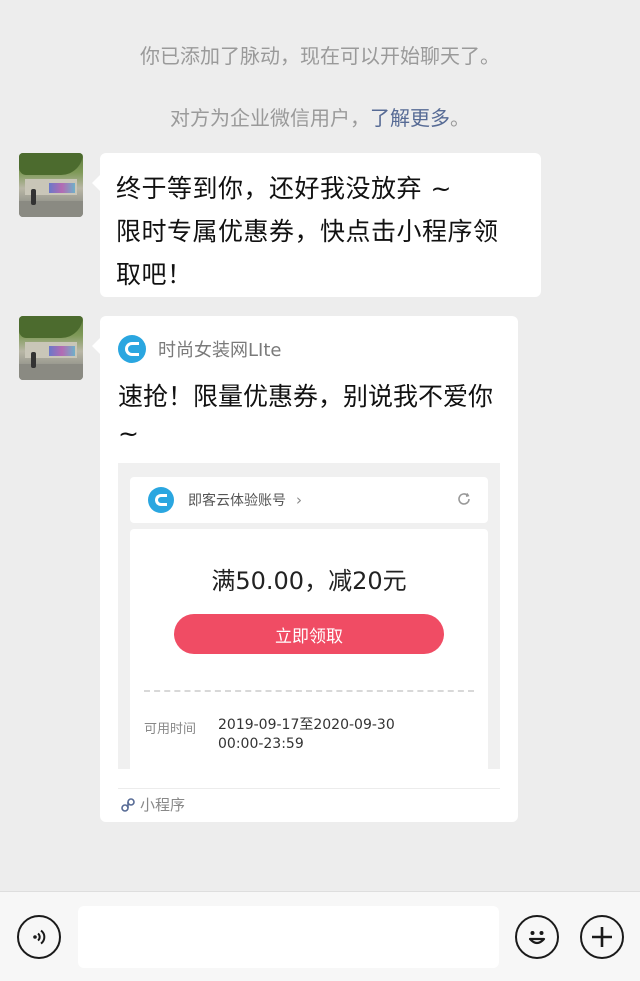  What do you see at coordinates (128, 804) in the screenshot?
I see `mini-program-icon` at bounding box center [128, 804].